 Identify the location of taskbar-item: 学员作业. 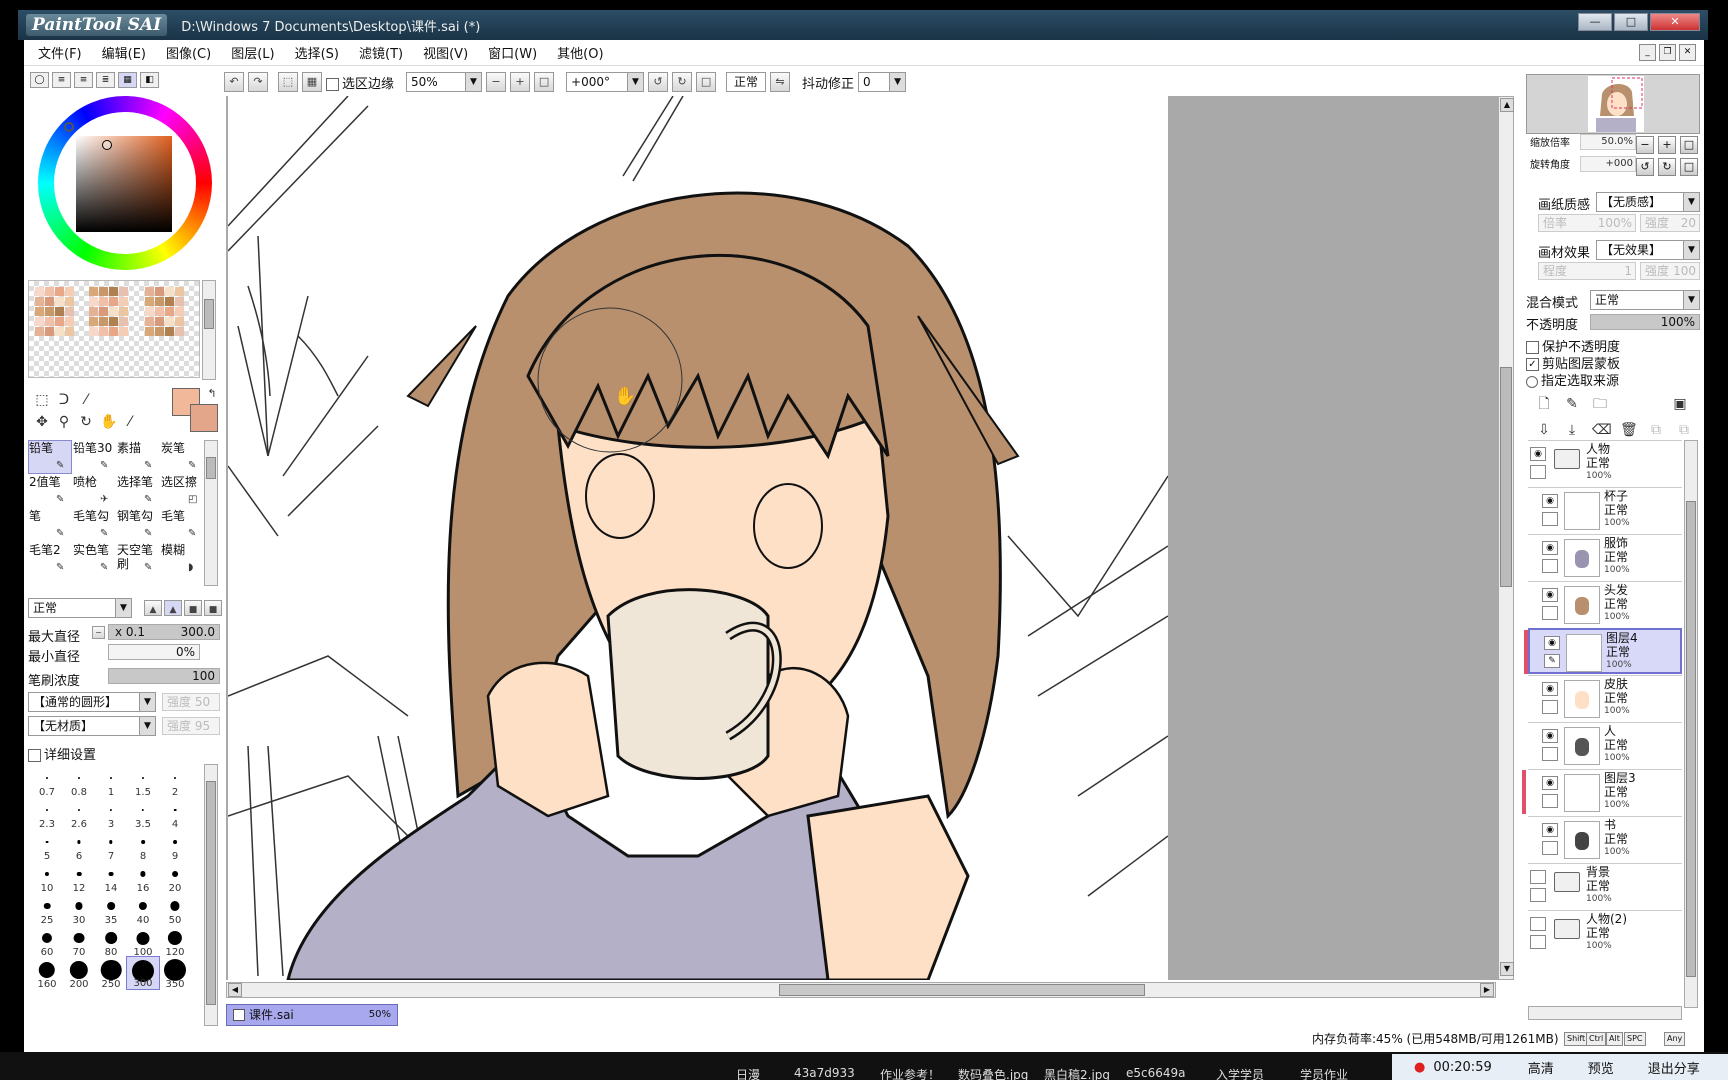
(1324, 1073).